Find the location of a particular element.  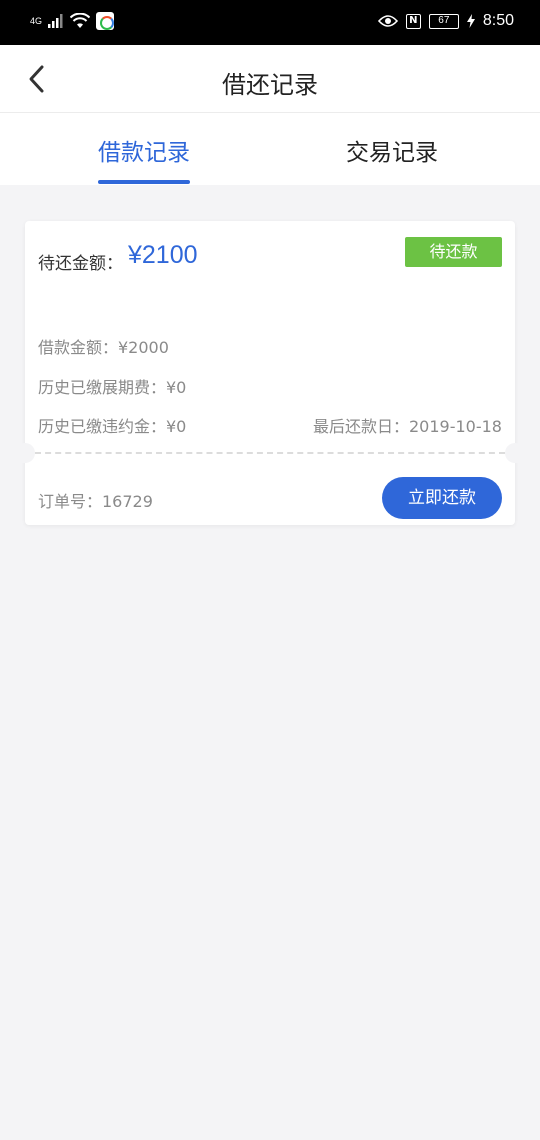

page-title: 借还记录 is located at coordinates (270, 85).